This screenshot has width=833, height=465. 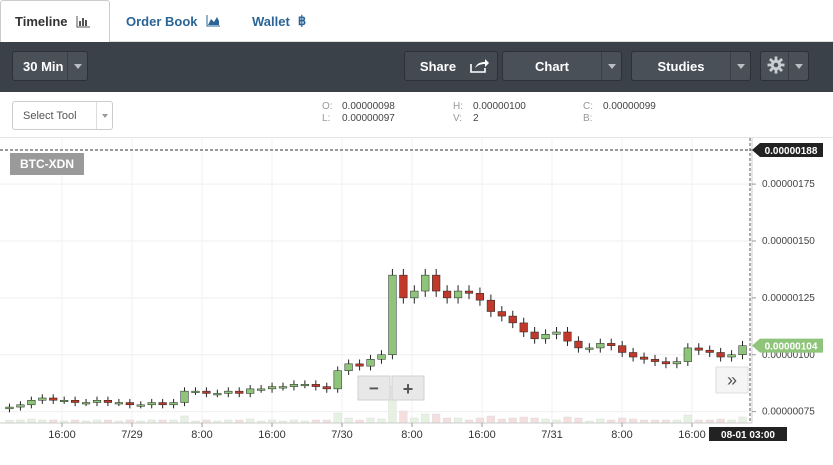 I want to click on share-button: Share, so click(x=451, y=66).